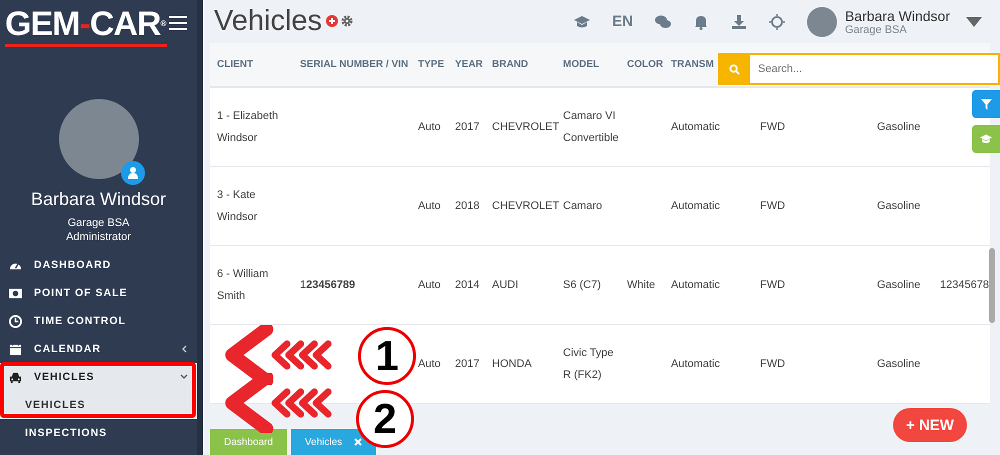 The width and height of the screenshot is (1000, 455). What do you see at coordinates (98, 293) in the screenshot?
I see `menu-item: POINT OF SALE` at bounding box center [98, 293].